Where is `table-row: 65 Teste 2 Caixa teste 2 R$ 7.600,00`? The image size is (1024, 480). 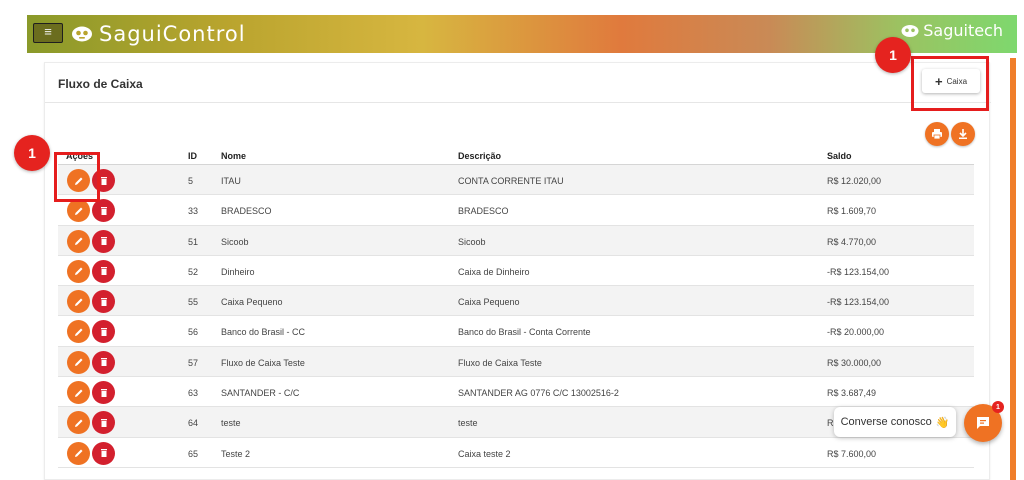 table-row: 65 Teste 2 Caixa teste 2 R$ 7.600,00 is located at coordinates (516, 453).